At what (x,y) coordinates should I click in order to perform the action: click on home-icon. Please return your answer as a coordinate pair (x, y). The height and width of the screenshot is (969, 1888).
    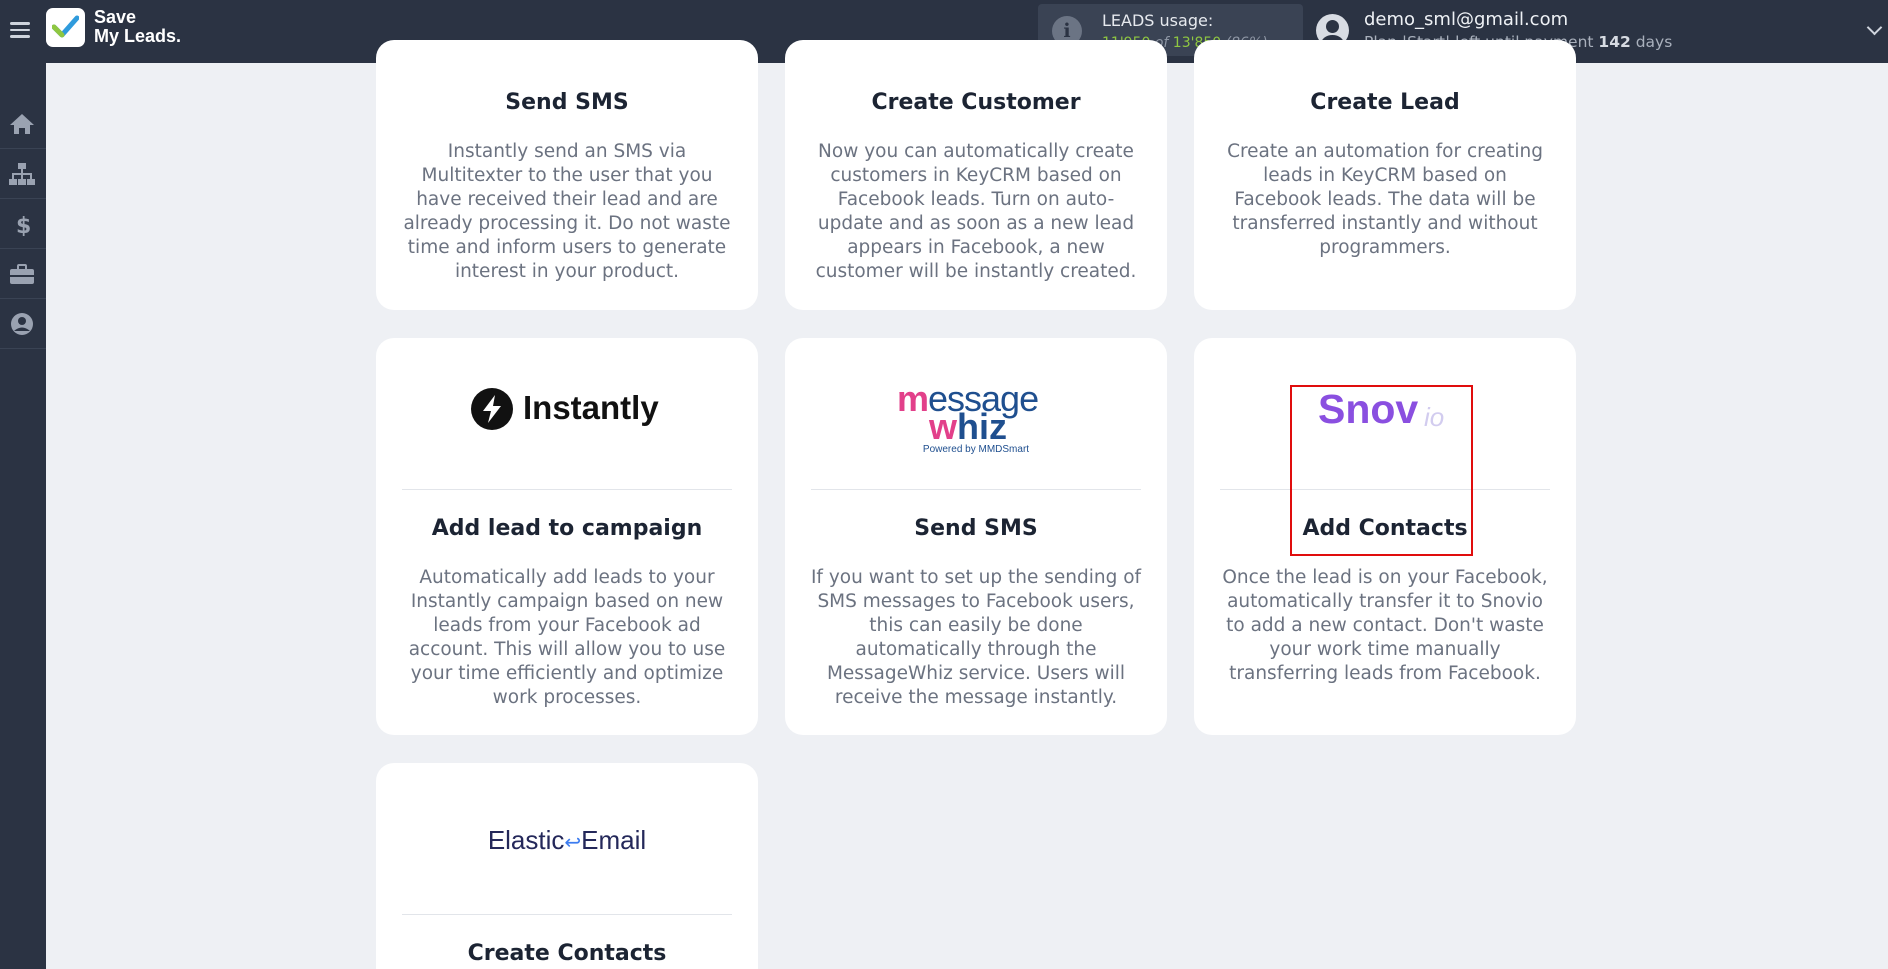
    Looking at the image, I should click on (22, 124).